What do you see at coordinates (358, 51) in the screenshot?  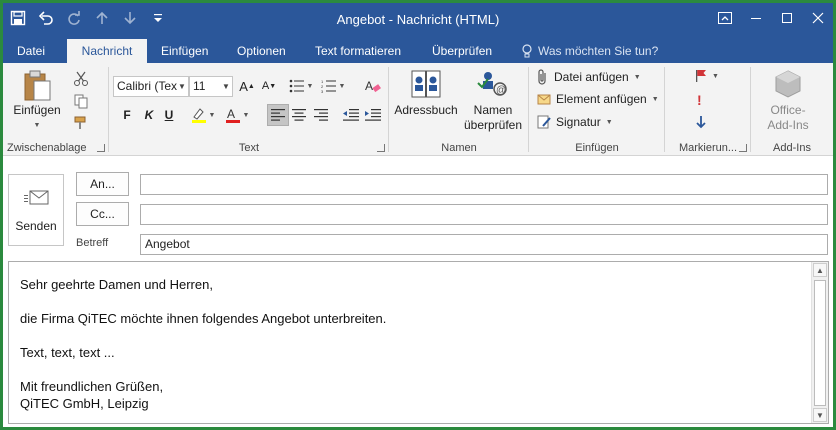 I see `tab-text-formatieren: Text formatieren` at bounding box center [358, 51].